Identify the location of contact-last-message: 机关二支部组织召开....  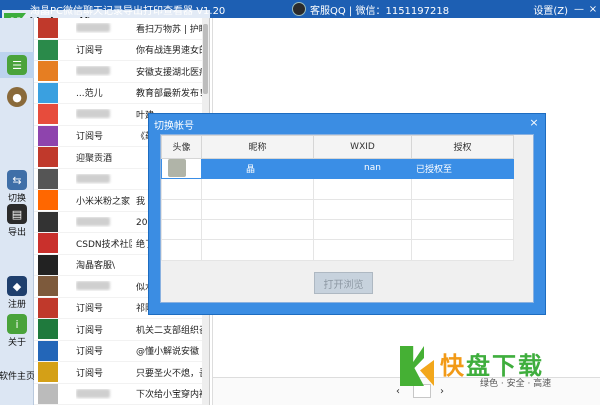
(172, 330).